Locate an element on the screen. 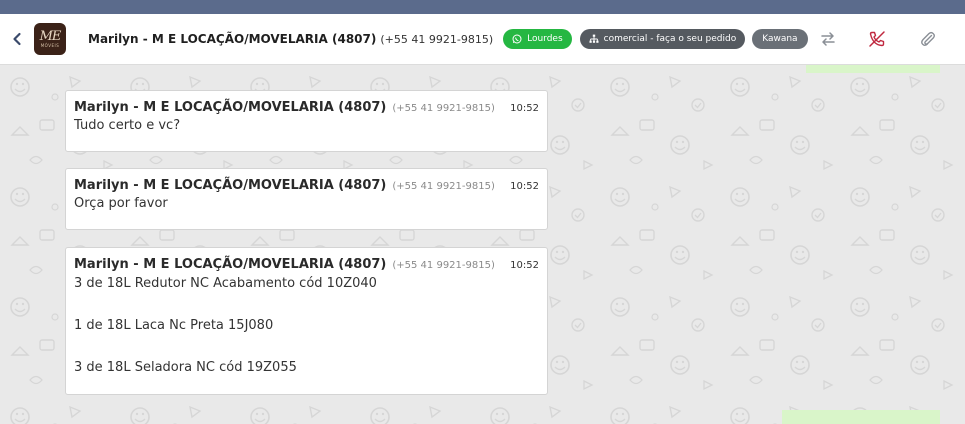  tag-label: Kawana is located at coordinates (780, 39).